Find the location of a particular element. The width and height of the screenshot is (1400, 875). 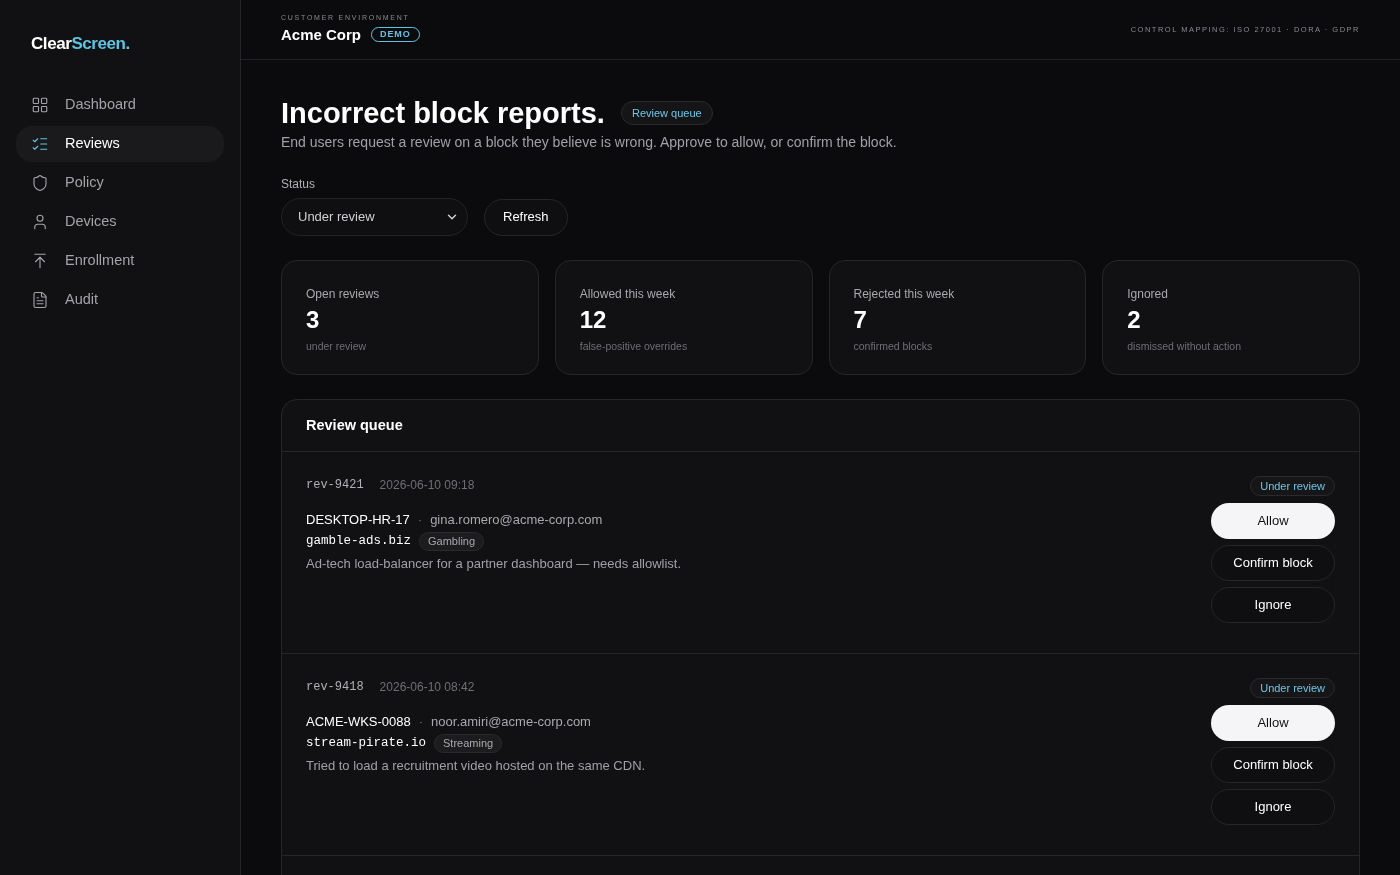

customer-name: Acme Corp is located at coordinates (321, 34).